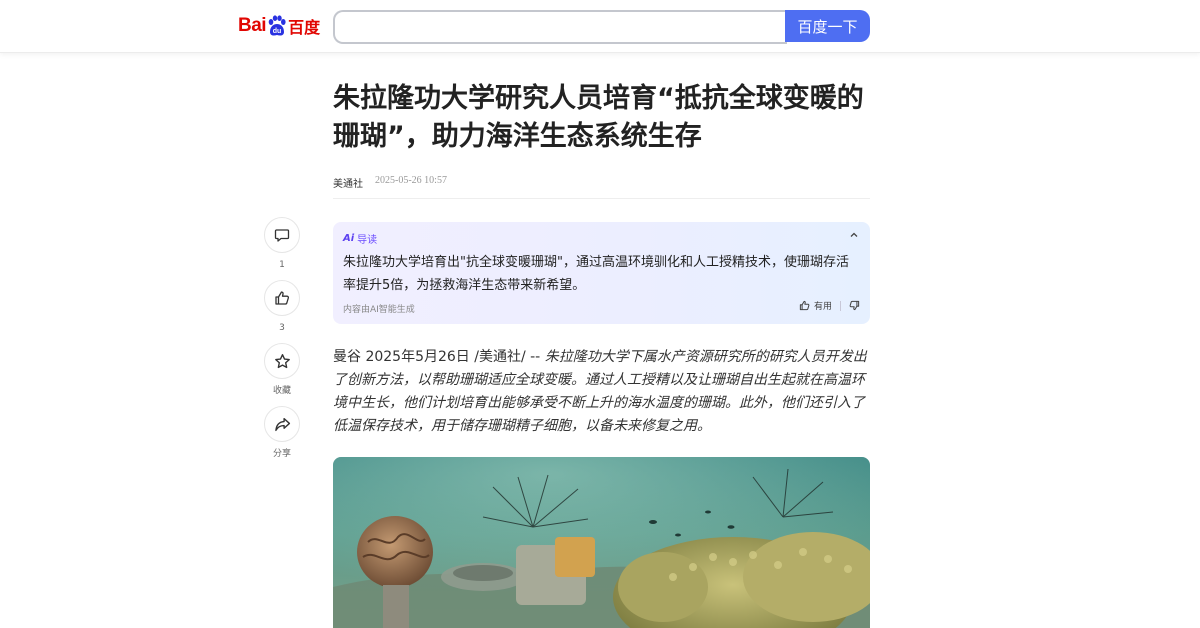 The width and height of the screenshot is (1200, 628). I want to click on comment-icon, so click(282, 235).